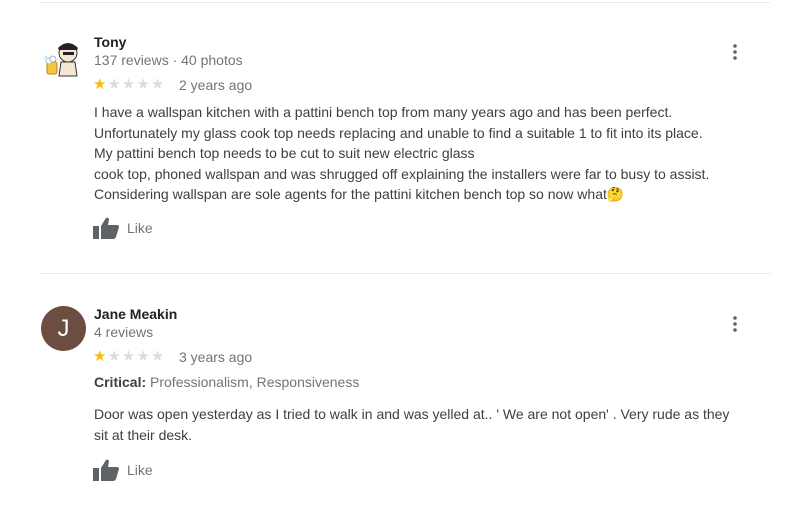 The width and height of the screenshot is (787, 505). What do you see at coordinates (405, 273) in the screenshot?
I see `review-divider` at bounding box center [405, 273].